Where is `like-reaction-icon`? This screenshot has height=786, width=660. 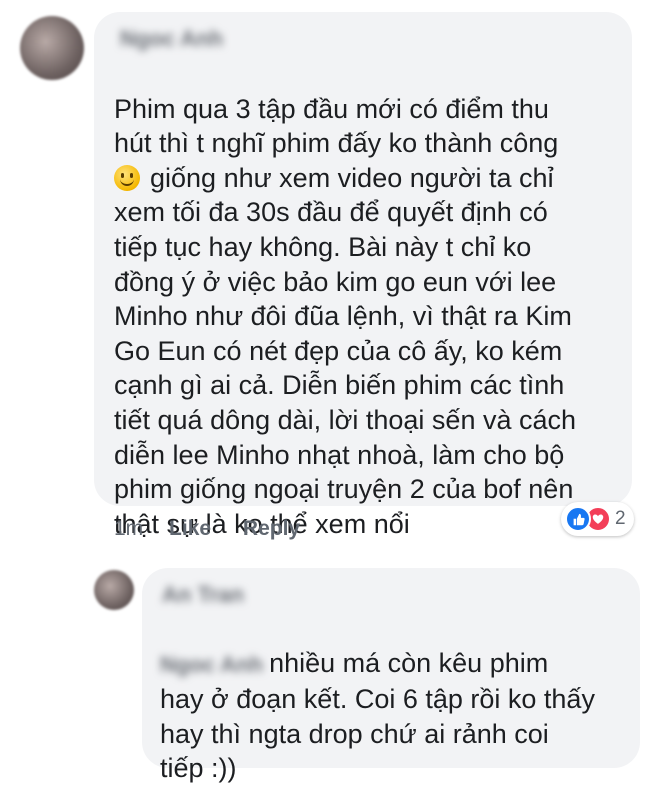 like-reaction-icon is located at coordinates (578, 519).